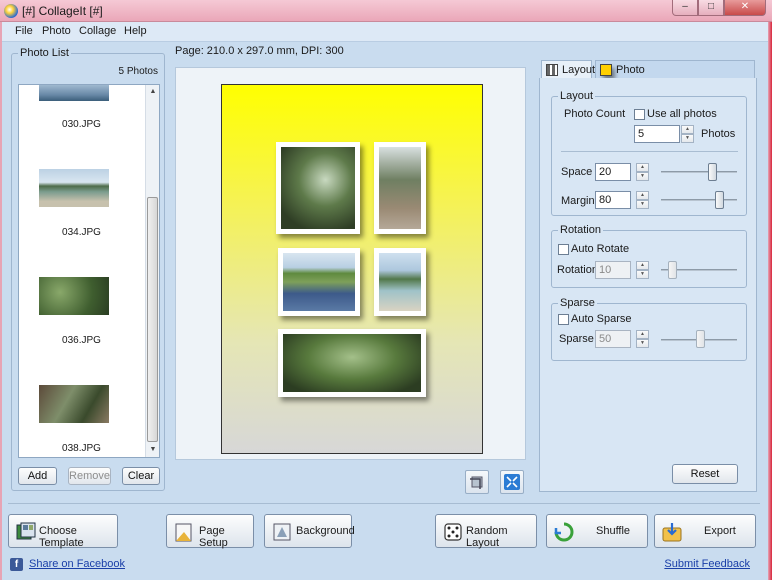 The height and width of the screenshot is (580, 772). I want to click on use-all-photos-checkbox, so click(639, 114).